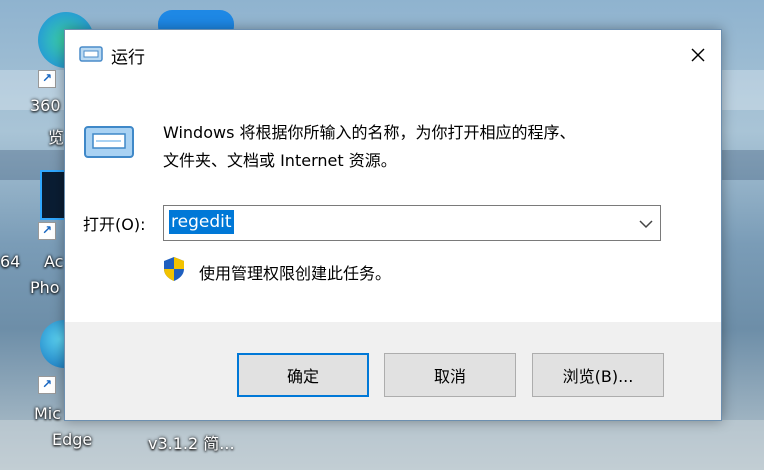 This screenshot has width=764, height=470. I want to click on open-label: 打开(O):, so click(114, 224).